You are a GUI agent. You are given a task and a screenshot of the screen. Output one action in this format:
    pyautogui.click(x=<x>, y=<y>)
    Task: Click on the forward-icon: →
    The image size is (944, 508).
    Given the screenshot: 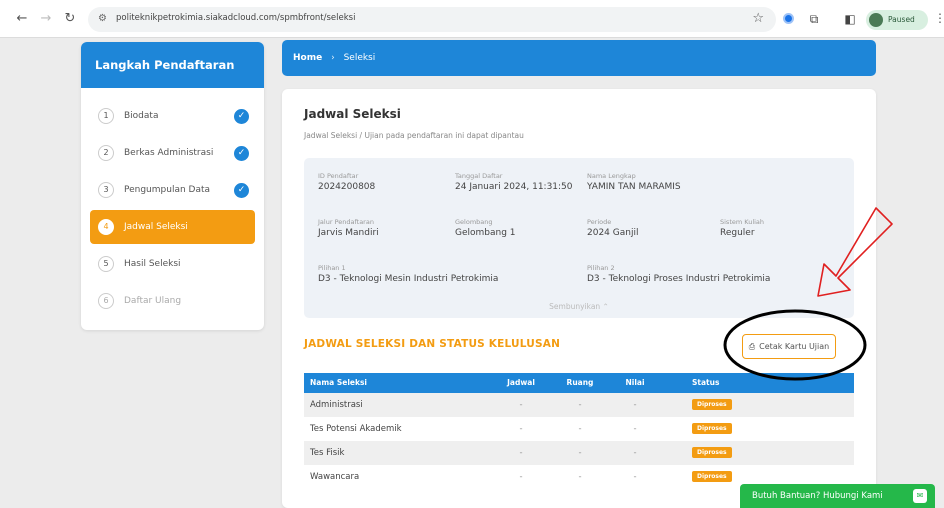 What is the action you would take?
    pyautogui.click(x=46, y=19)
    